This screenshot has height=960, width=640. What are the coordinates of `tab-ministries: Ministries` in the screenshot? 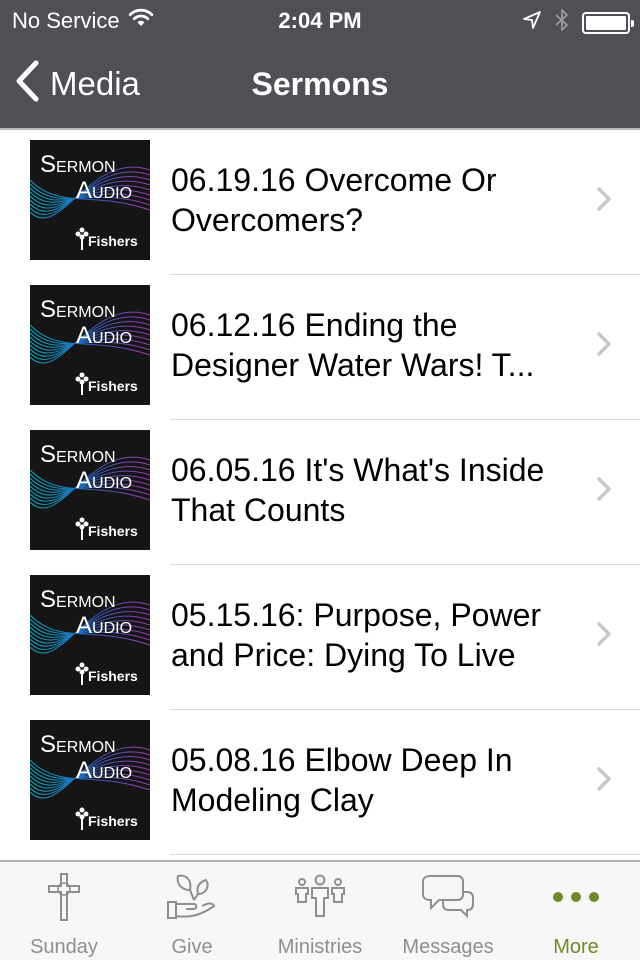 It's located at (320, 911).